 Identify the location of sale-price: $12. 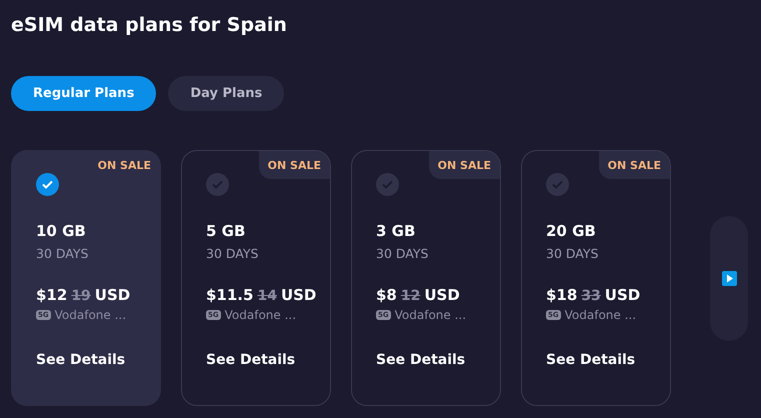
(52, 295).